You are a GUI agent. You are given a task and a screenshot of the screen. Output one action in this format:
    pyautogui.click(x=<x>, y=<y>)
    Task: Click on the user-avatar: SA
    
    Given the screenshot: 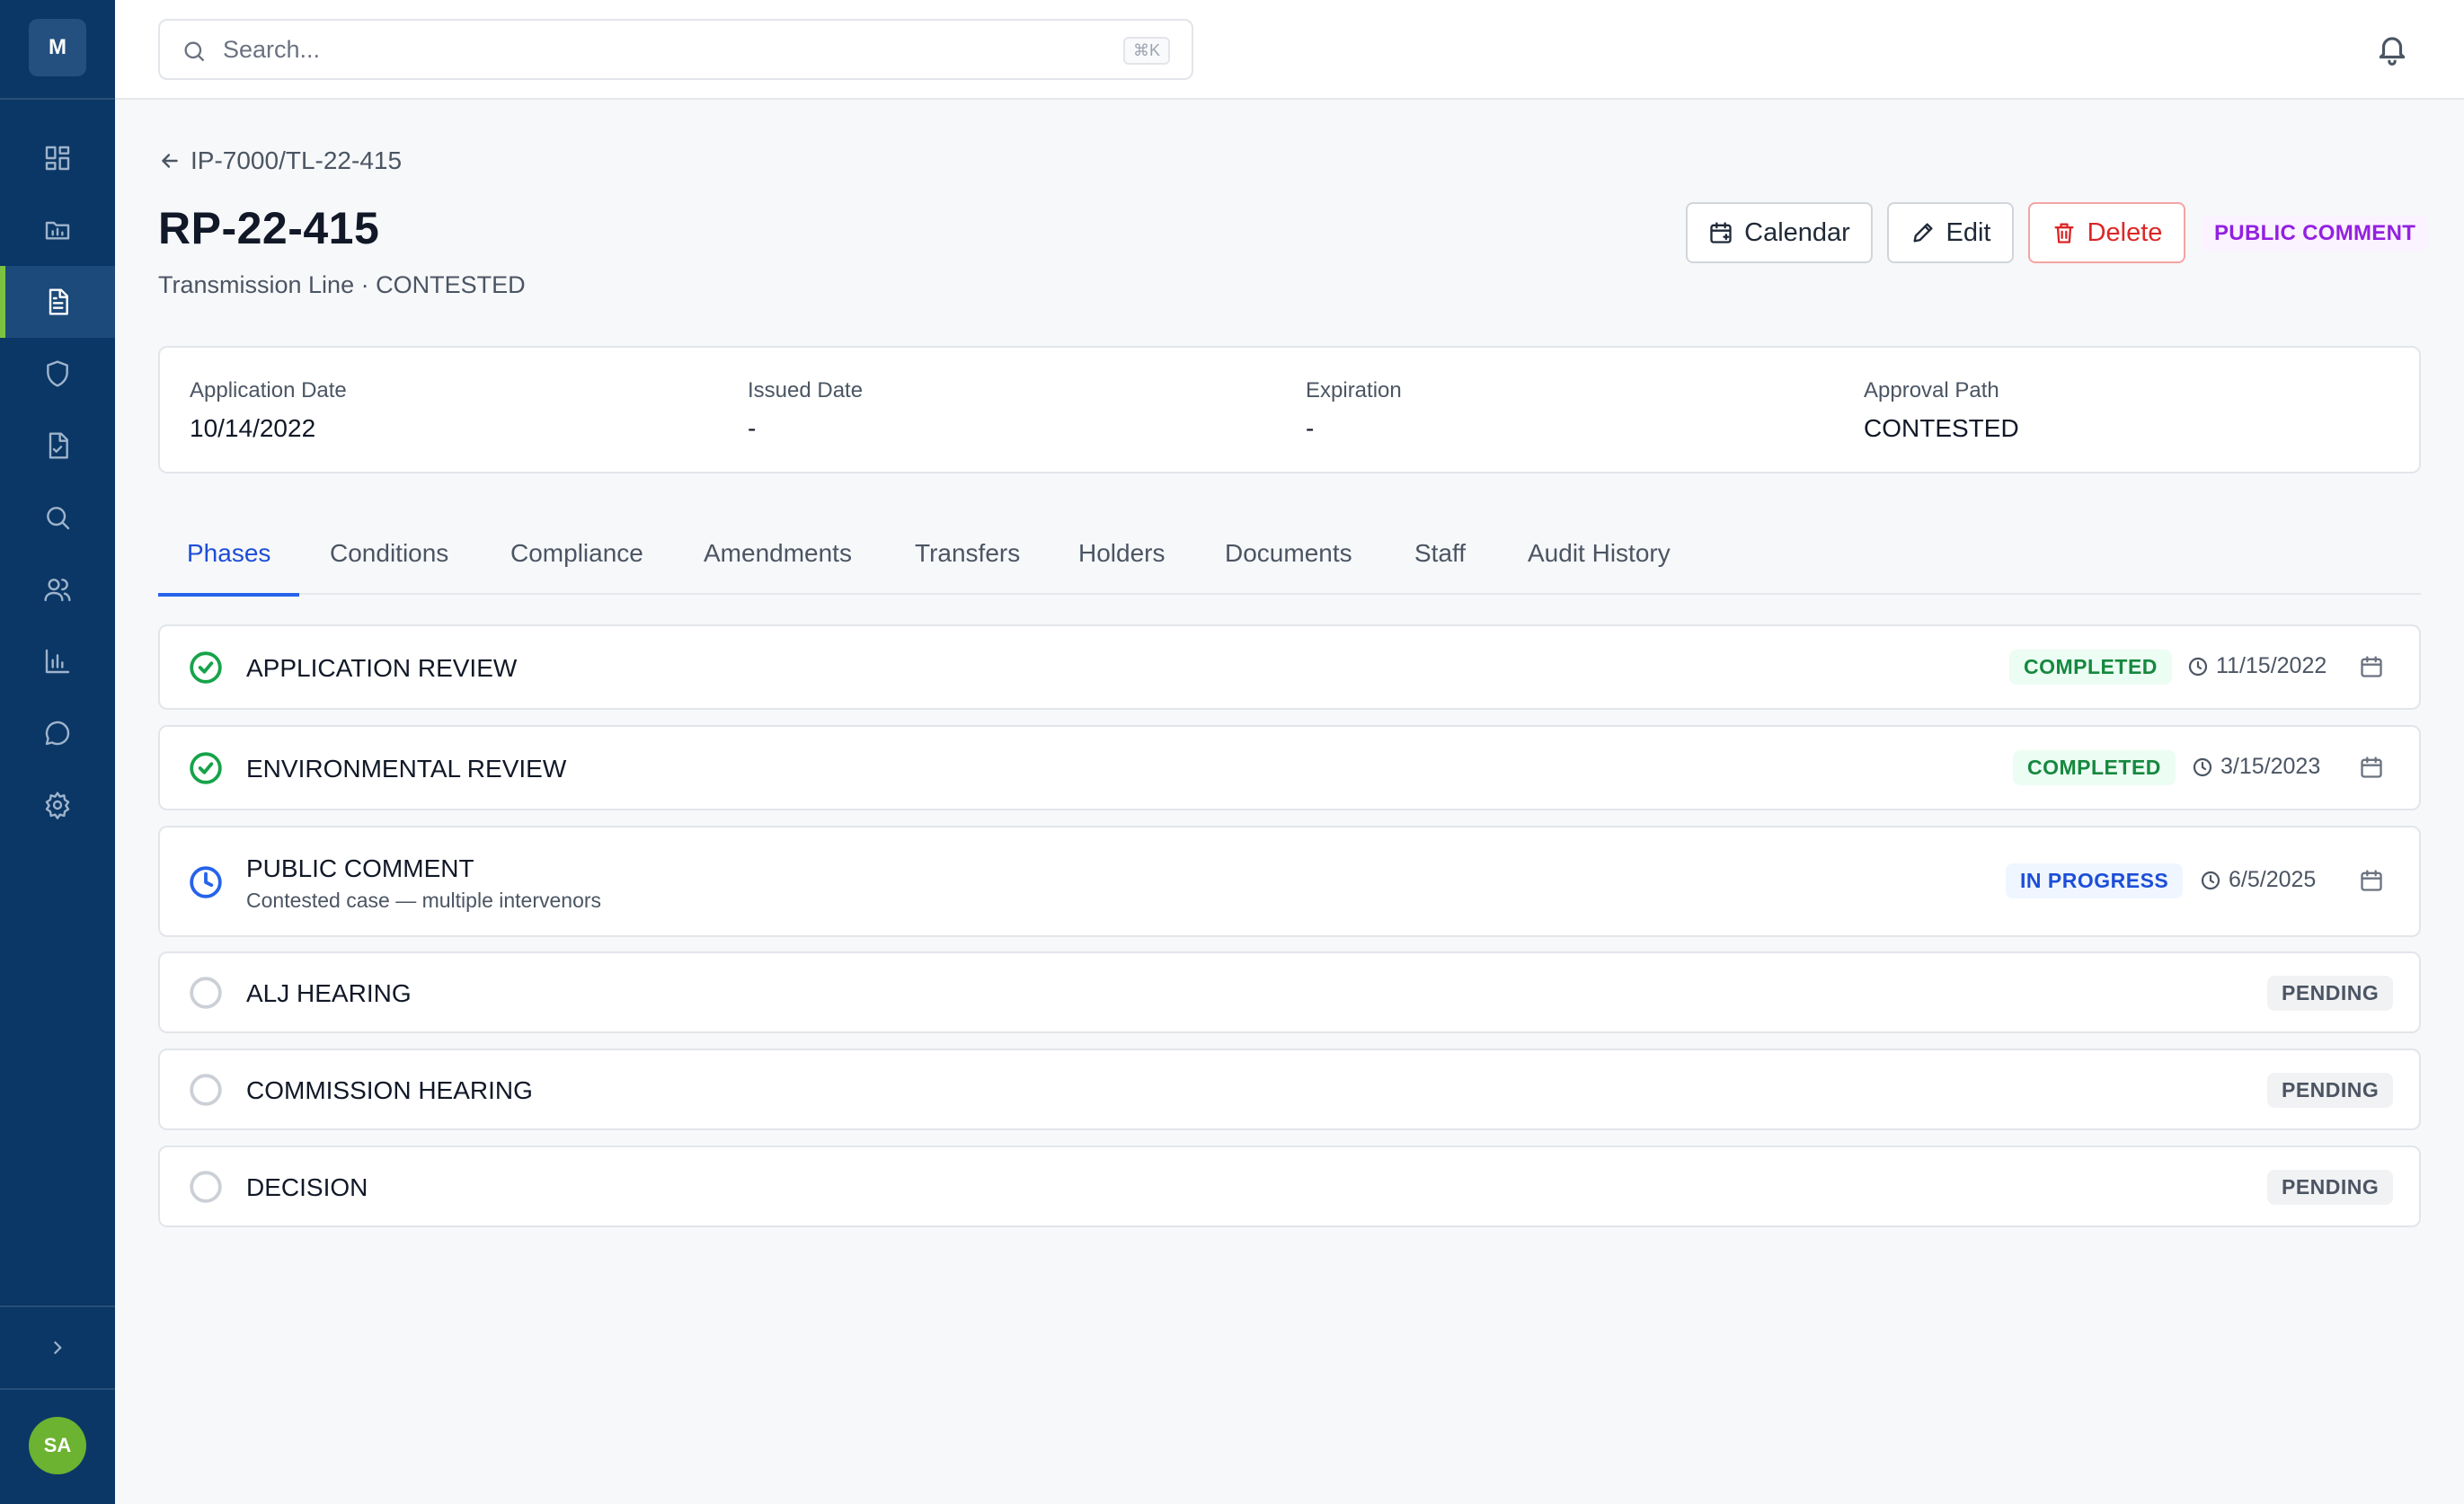 What is the action you would take?
    pyautogui.click(x=57, y=1445)
    